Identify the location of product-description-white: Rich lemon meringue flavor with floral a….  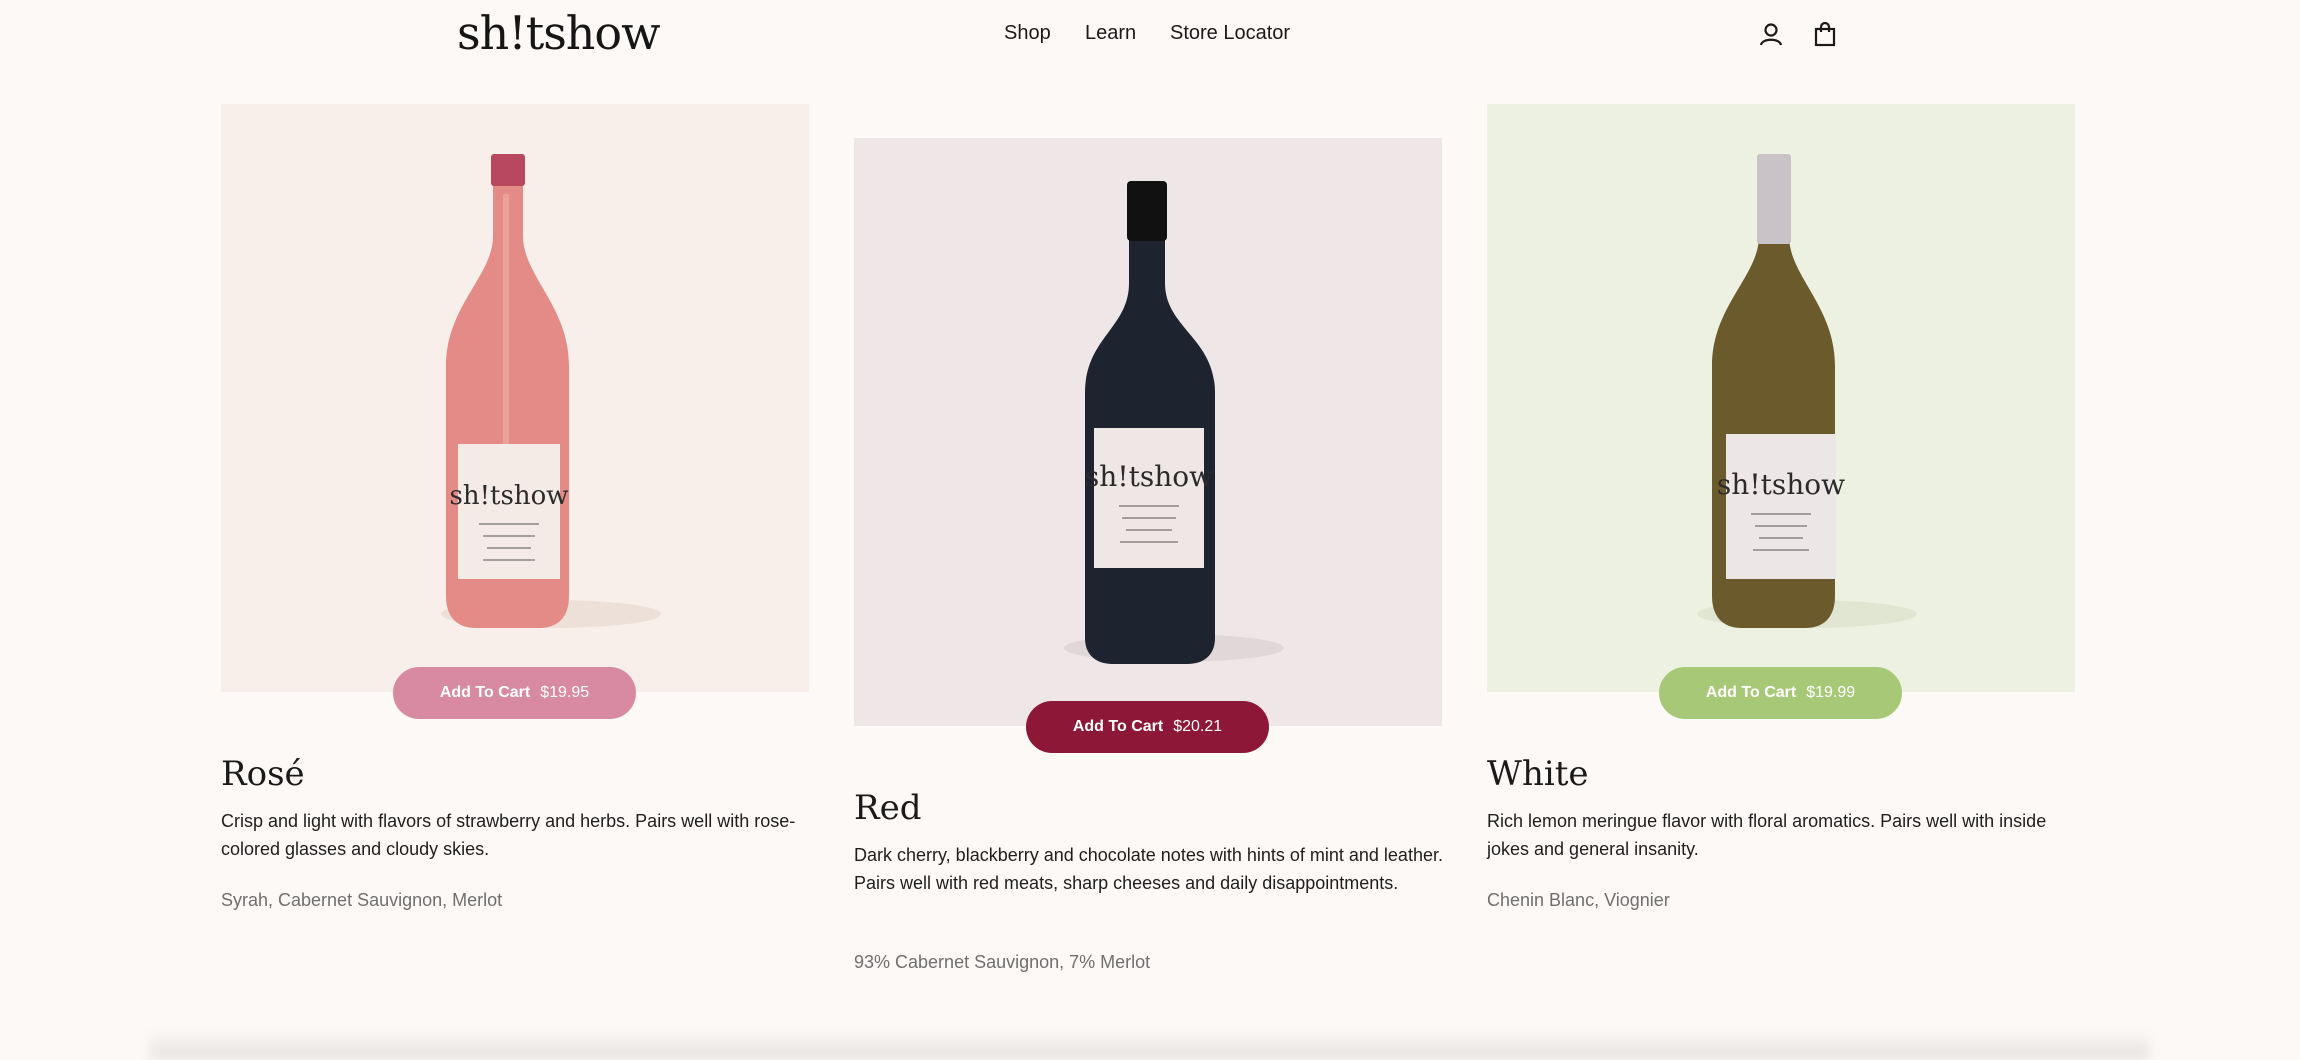
(1767, 835).